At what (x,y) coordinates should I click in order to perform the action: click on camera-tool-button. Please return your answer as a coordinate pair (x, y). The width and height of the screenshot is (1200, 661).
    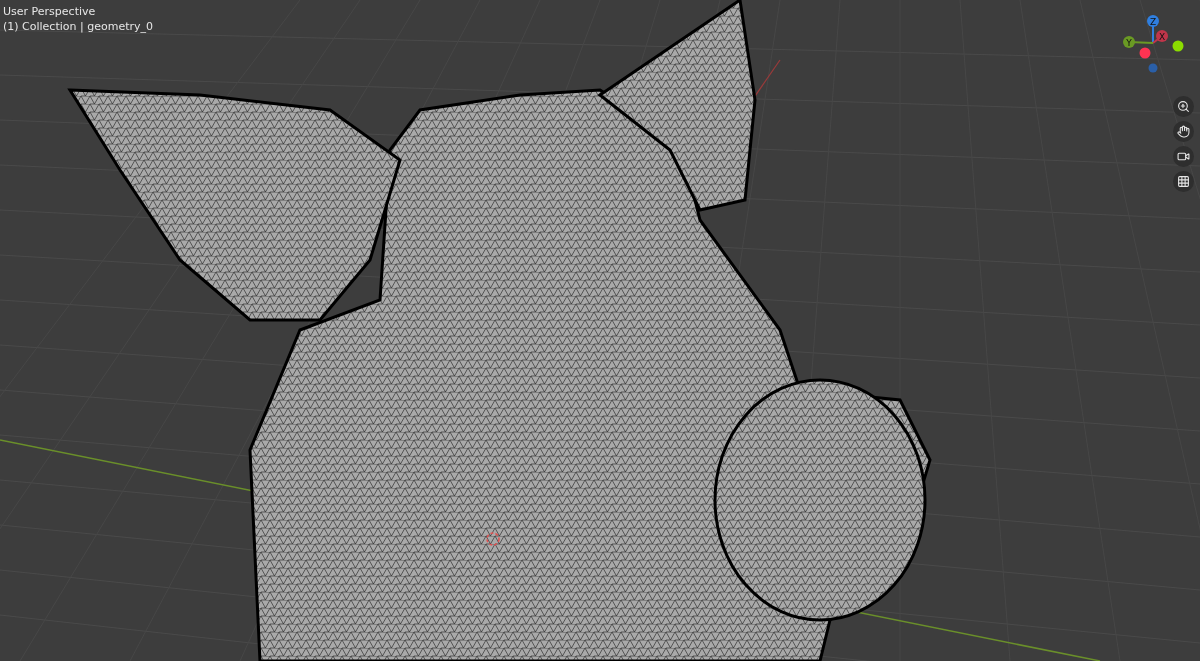
    Looking at the image, I should click on (1183, 156).